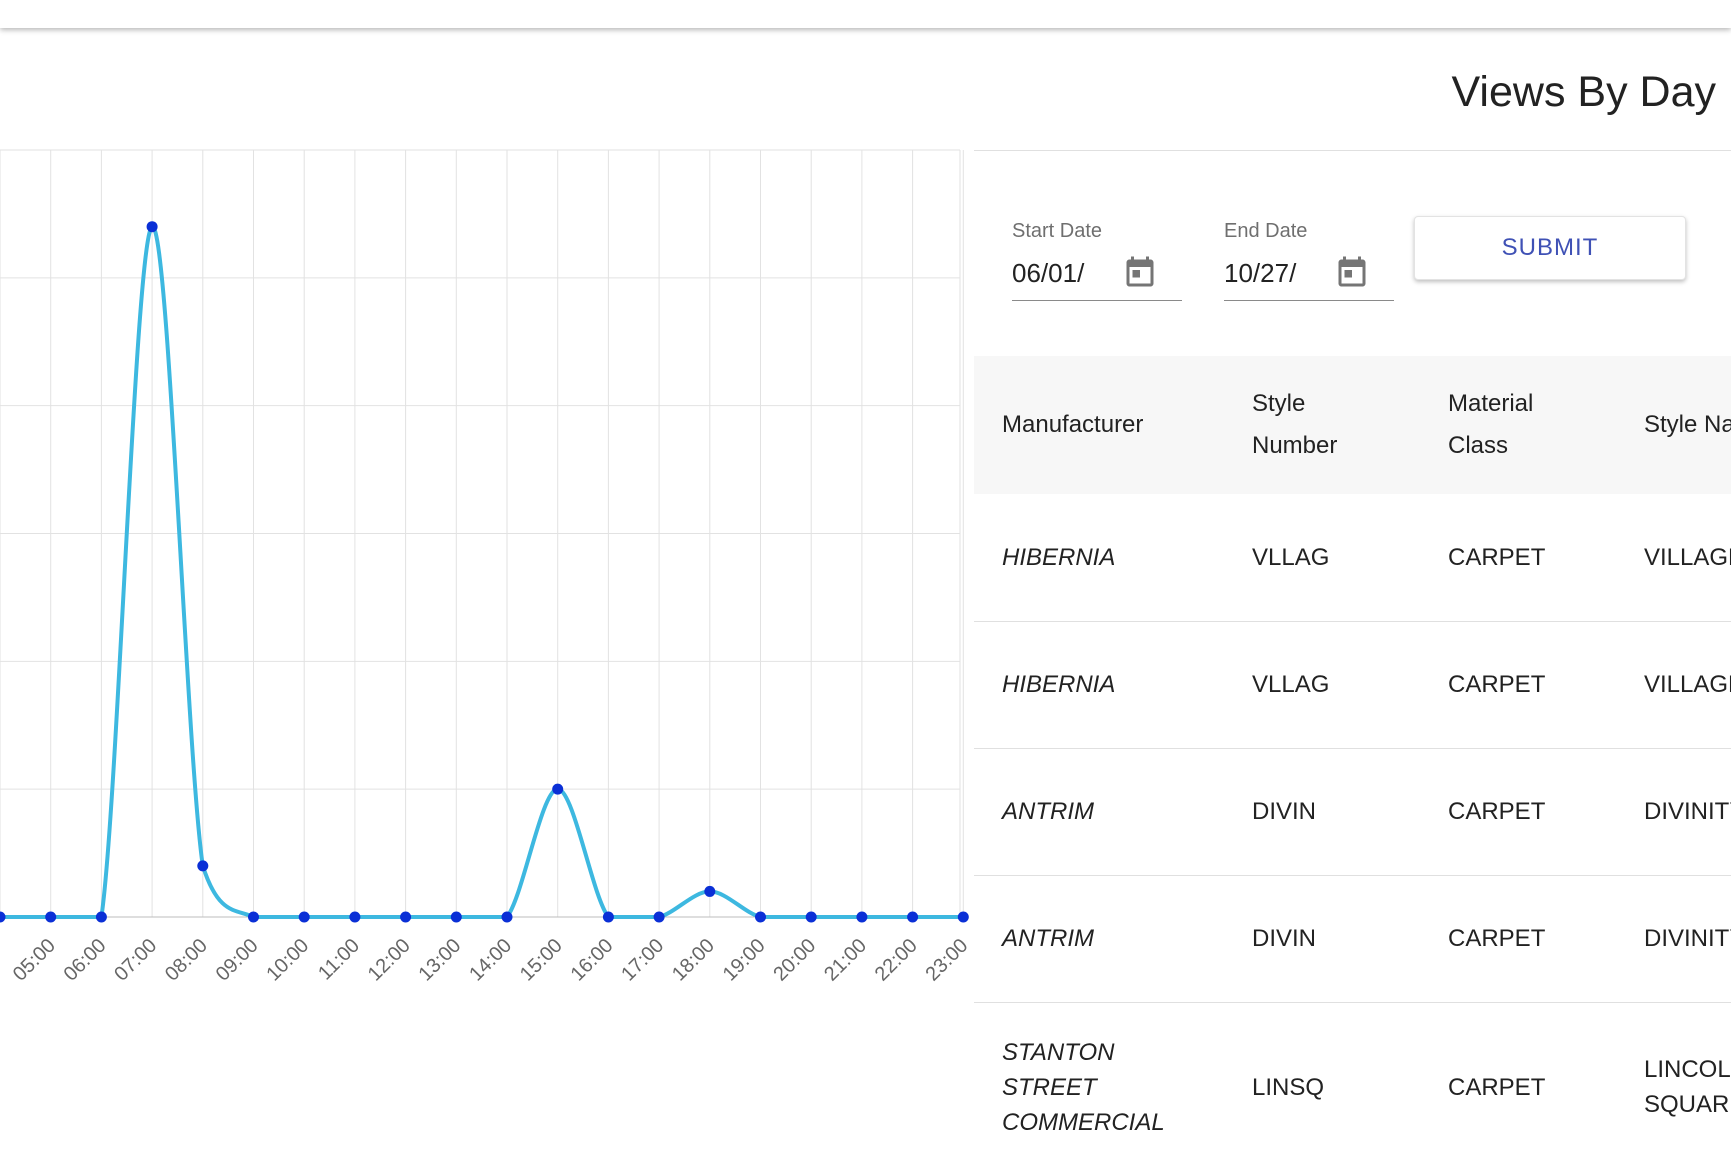 This screenshot has width=1731, height=1154. Describe the element at coordinates (490, 960) in the screenshot. I see `x-tick-label: 14:00` at that location.